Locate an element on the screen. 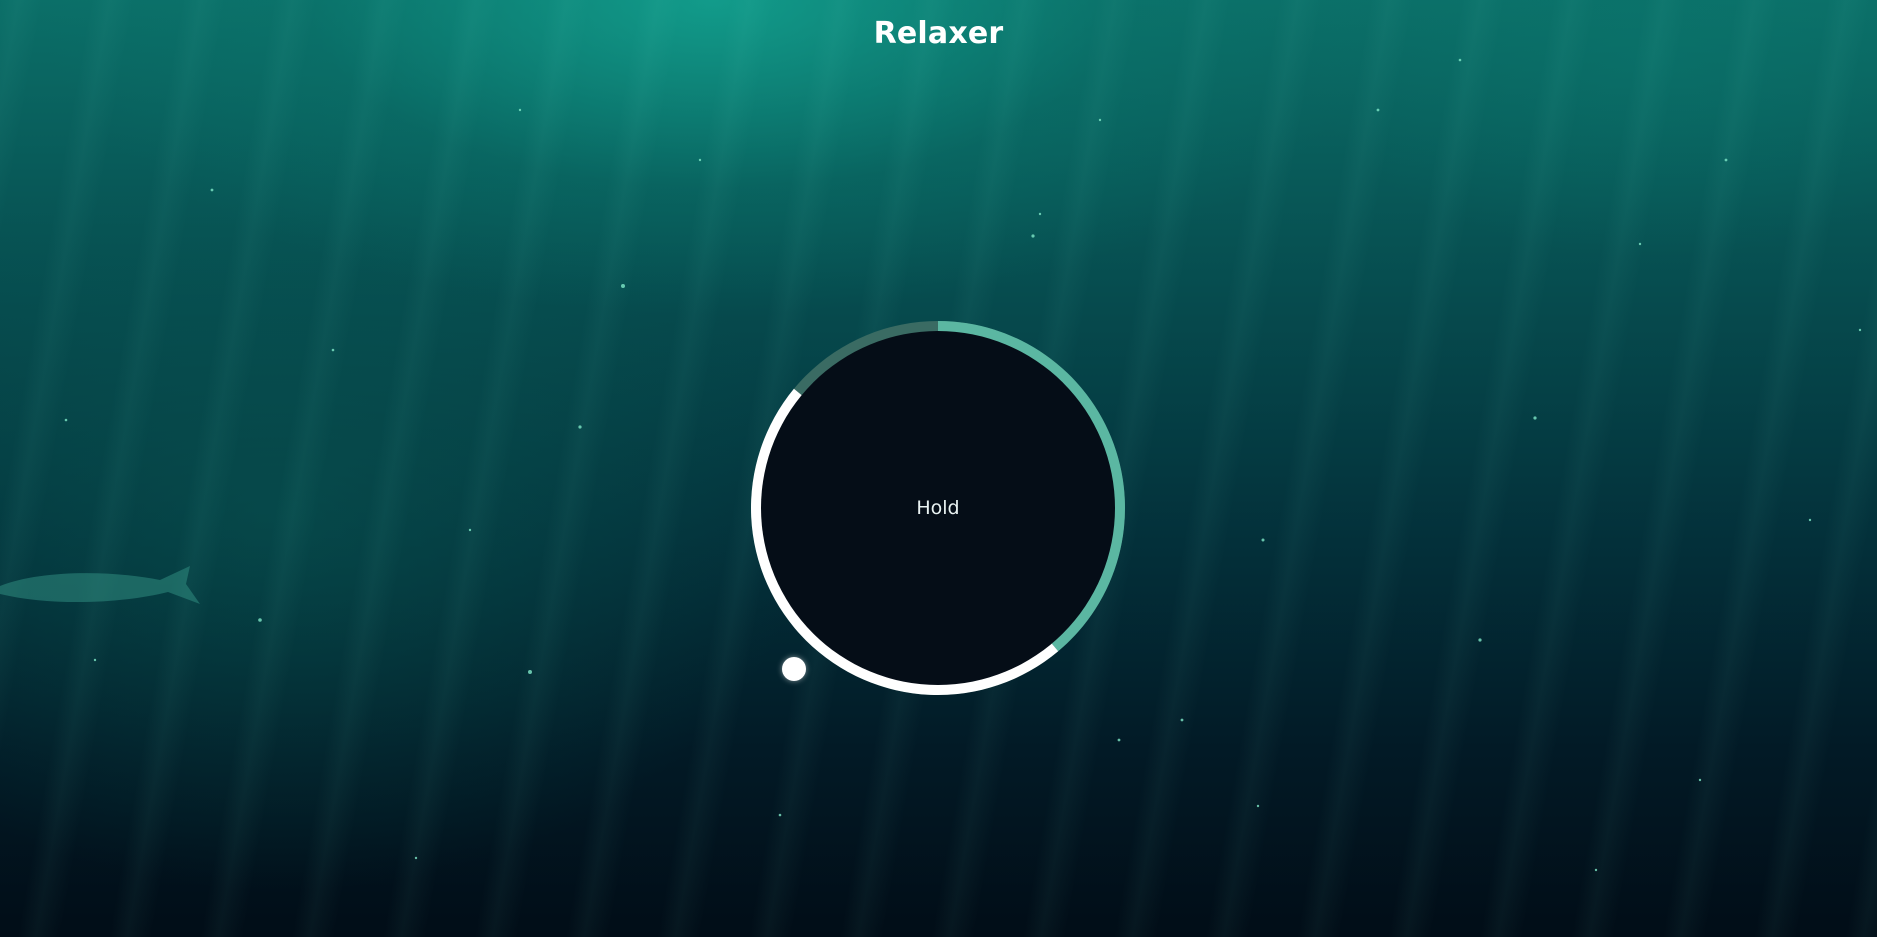 The width and height of the screenshot is (1877, 937). phase-label: Hold is located at coordinates (938, 508).